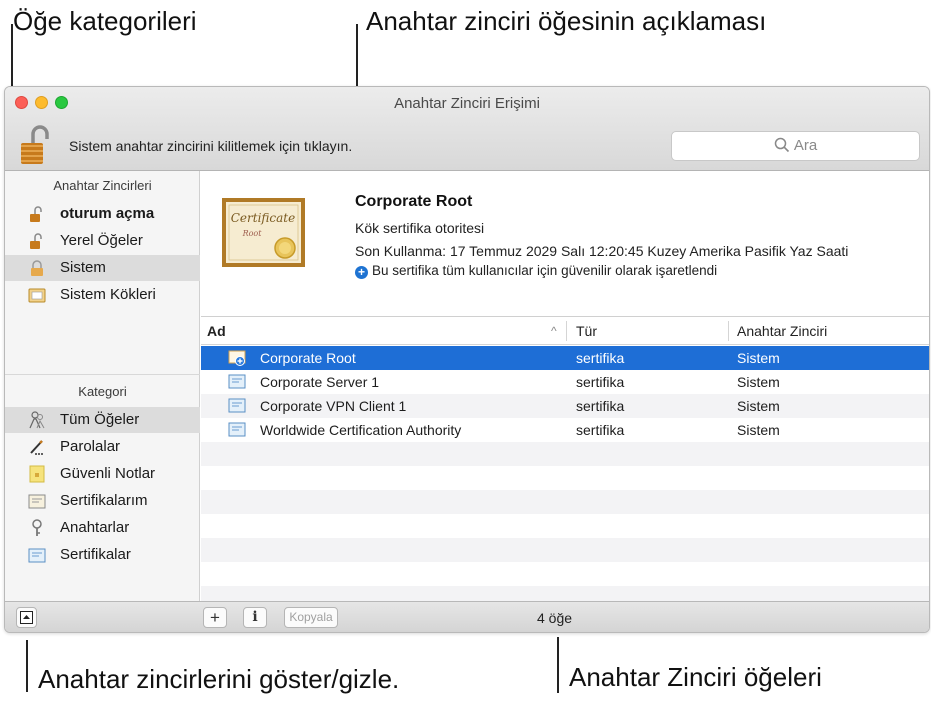 This screenshot has height=721, width=931. Describe the element at coordinates (83, 267) in the screenshot. I see `sidebar-item-label: Sistem` at that location.